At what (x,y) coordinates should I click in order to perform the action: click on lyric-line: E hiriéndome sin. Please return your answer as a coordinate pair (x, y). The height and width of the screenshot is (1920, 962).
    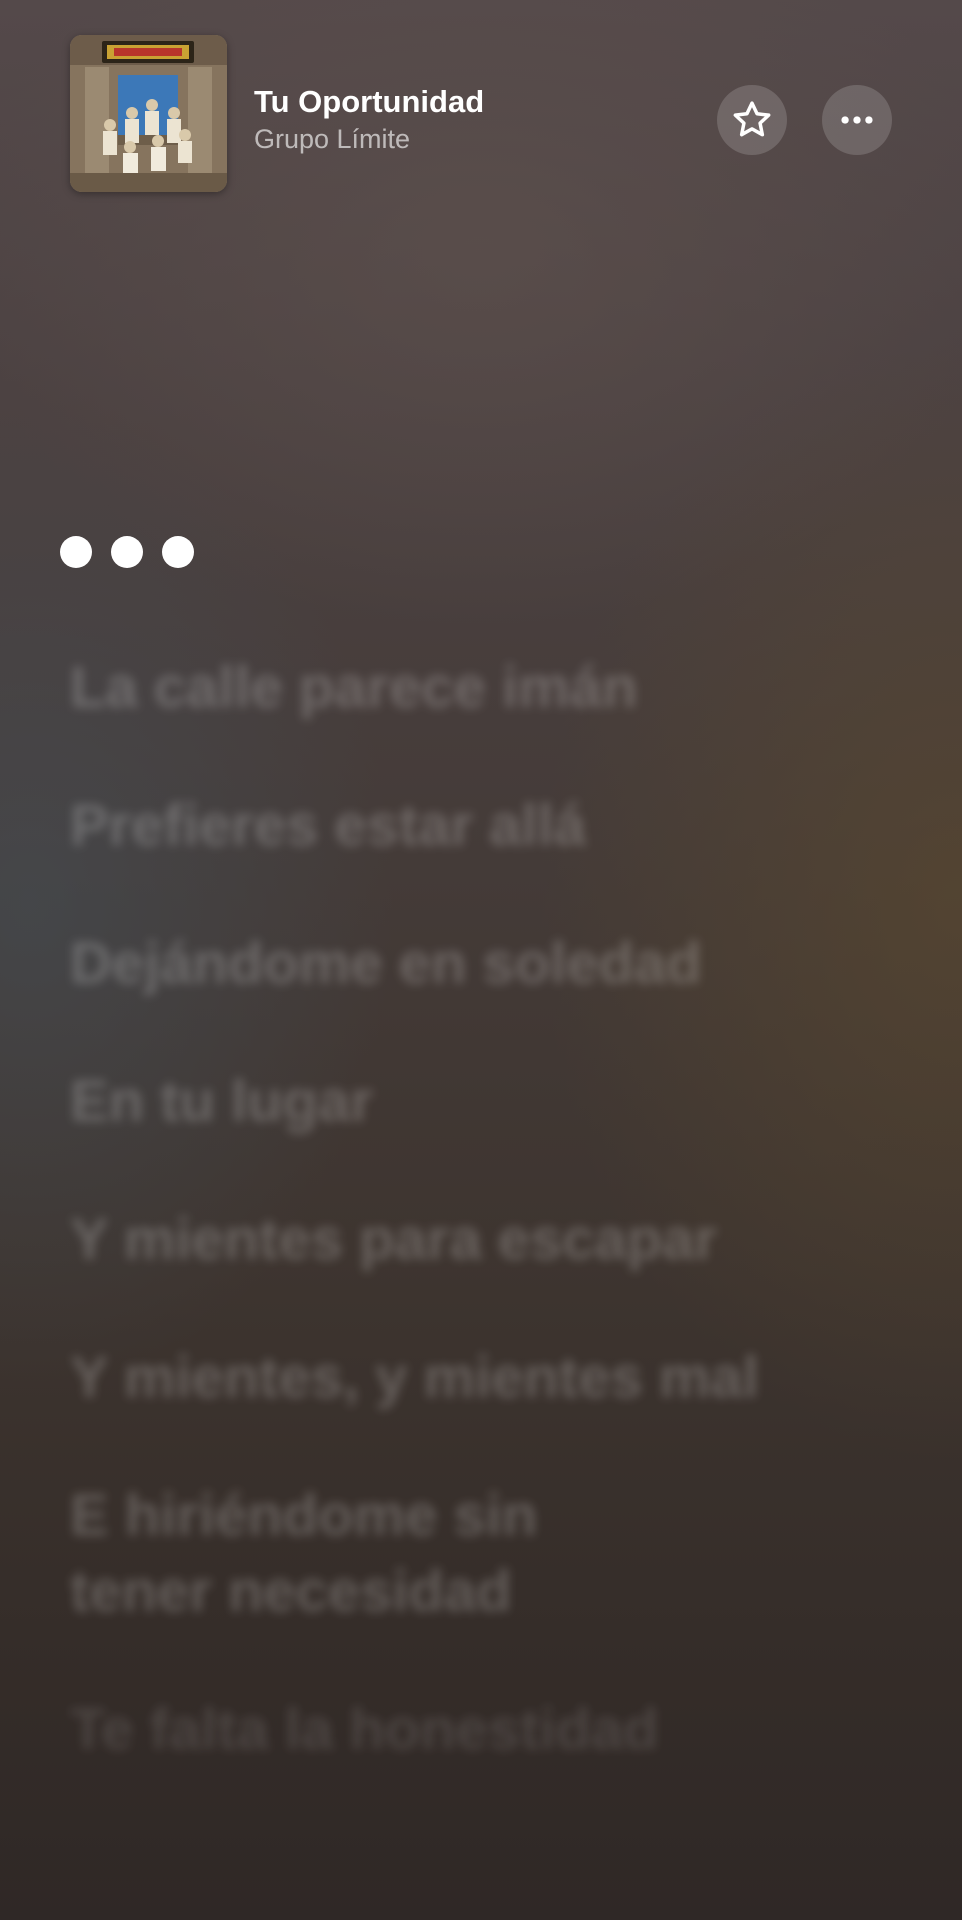
    Looking at the image, I should click on (490, 1516).